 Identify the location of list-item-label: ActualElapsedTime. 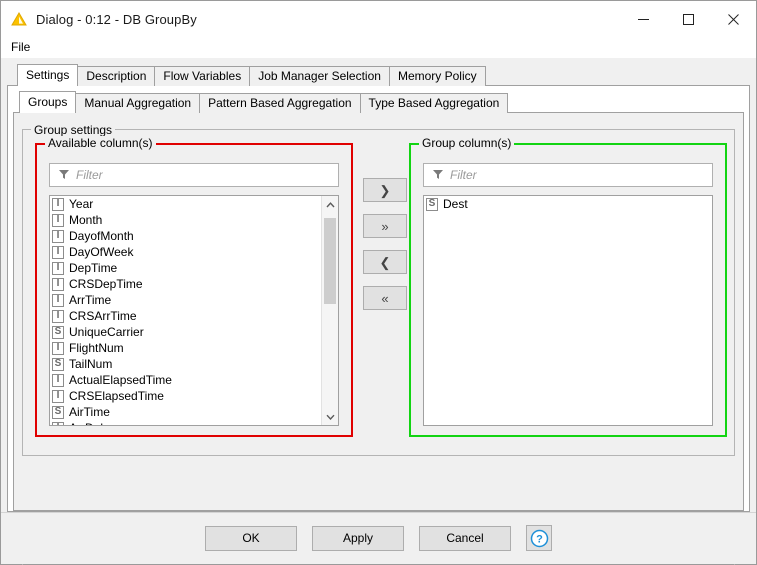
(120, 380).